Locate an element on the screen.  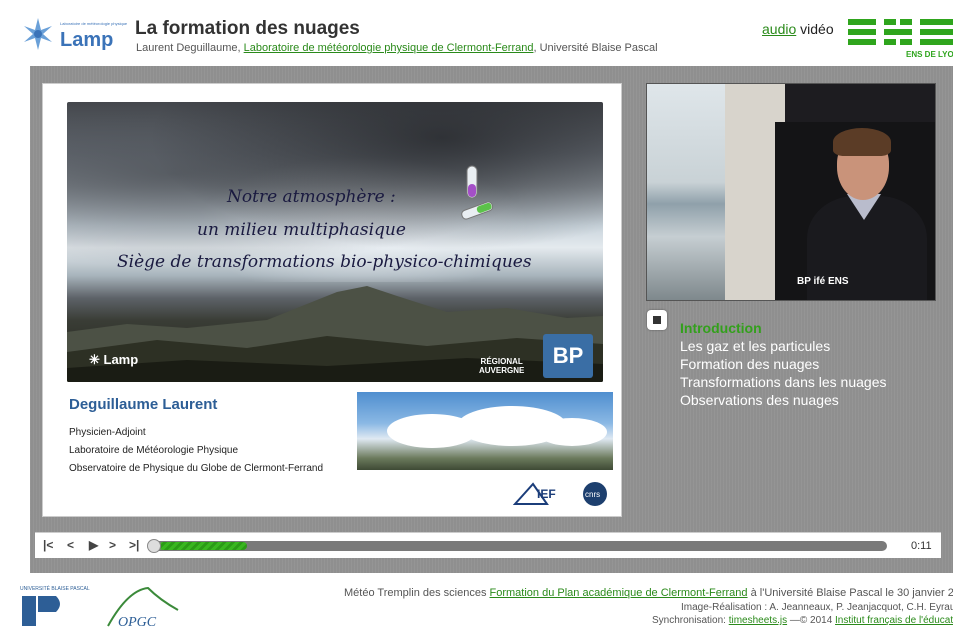
first-button: |< is located at coordinates (48, 545).